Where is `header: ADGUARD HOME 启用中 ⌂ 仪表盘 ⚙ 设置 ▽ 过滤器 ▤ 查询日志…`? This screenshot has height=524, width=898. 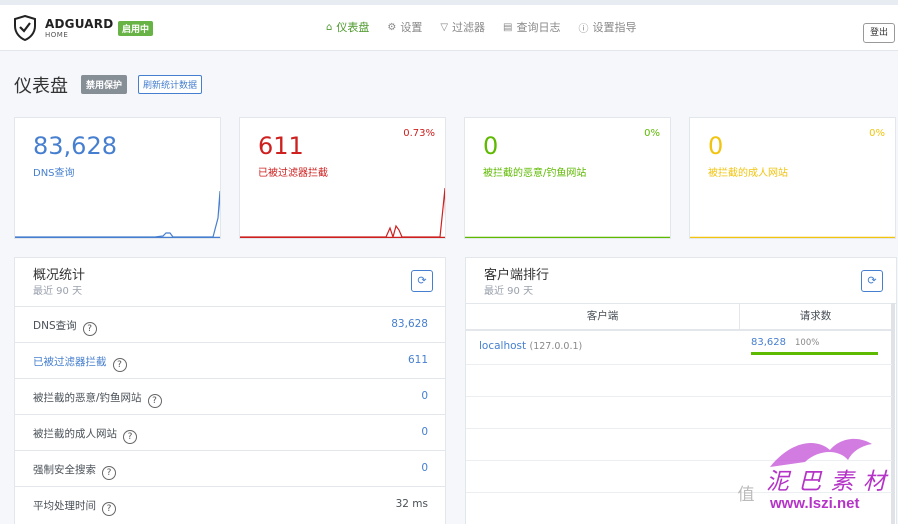 header: ADGUARD HOME 启用中 ⌂ 仪表盘 ⚙ 设置 ▽ 过滤器 ▤ 查询日志… is located at coordinates (449, 28).